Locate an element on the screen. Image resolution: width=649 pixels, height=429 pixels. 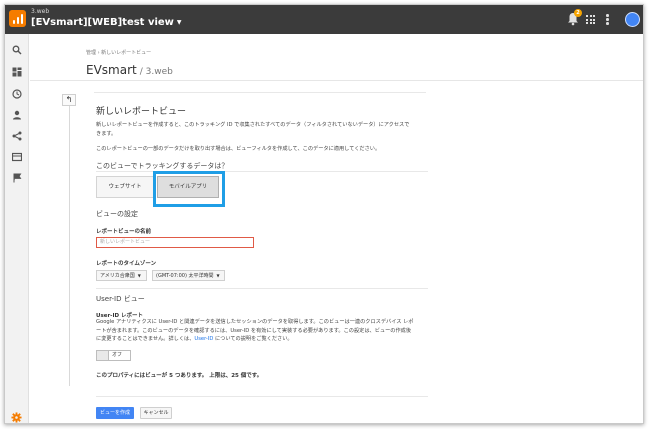
clock-icon is located at coordinates (17, 94).